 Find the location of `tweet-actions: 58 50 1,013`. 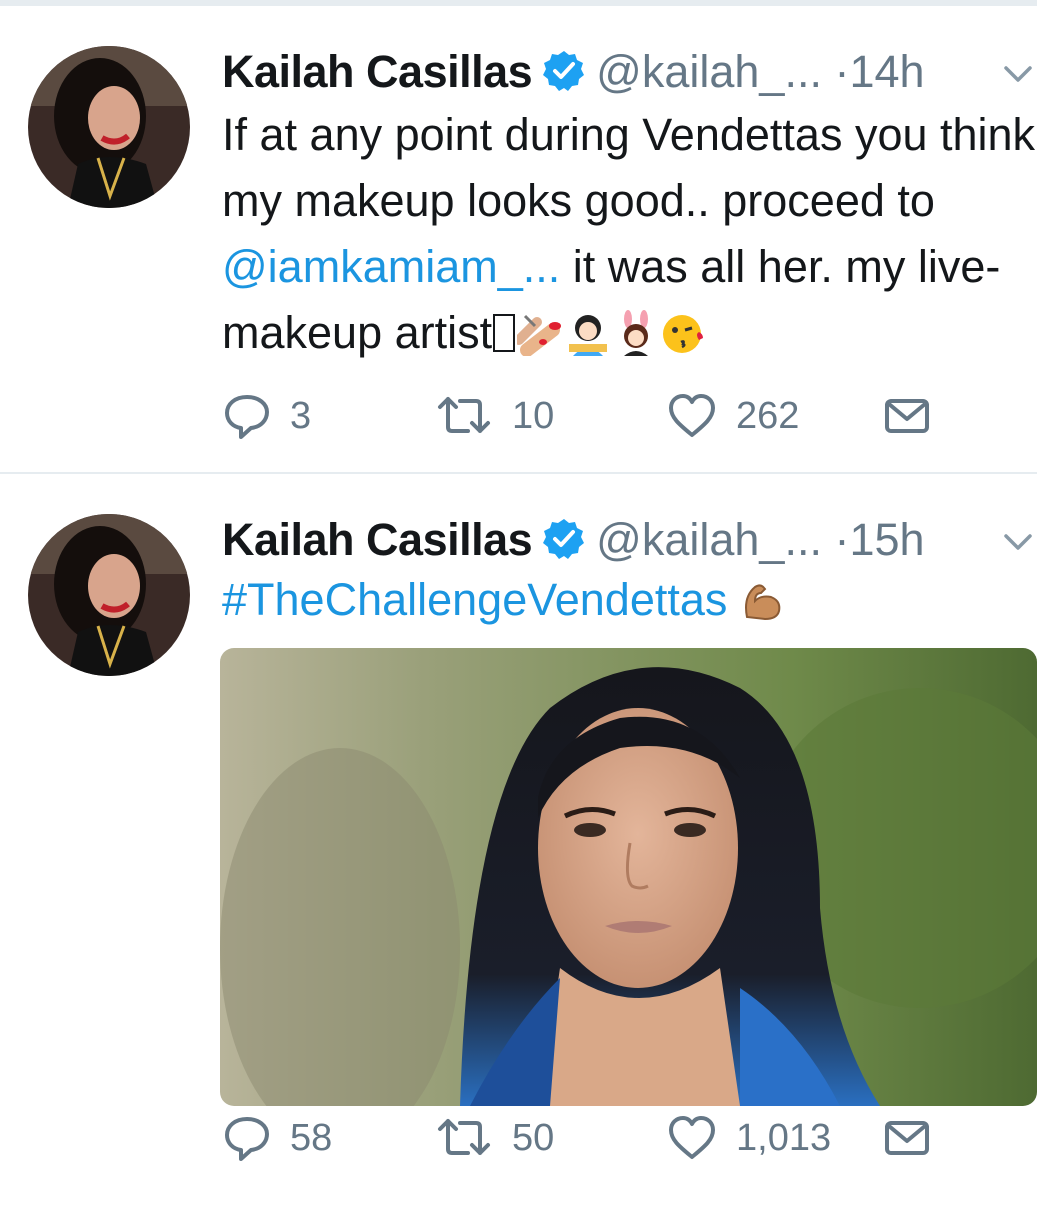

tweet-actions: 58 50 1,013 is located at coordinates (602, 1138).